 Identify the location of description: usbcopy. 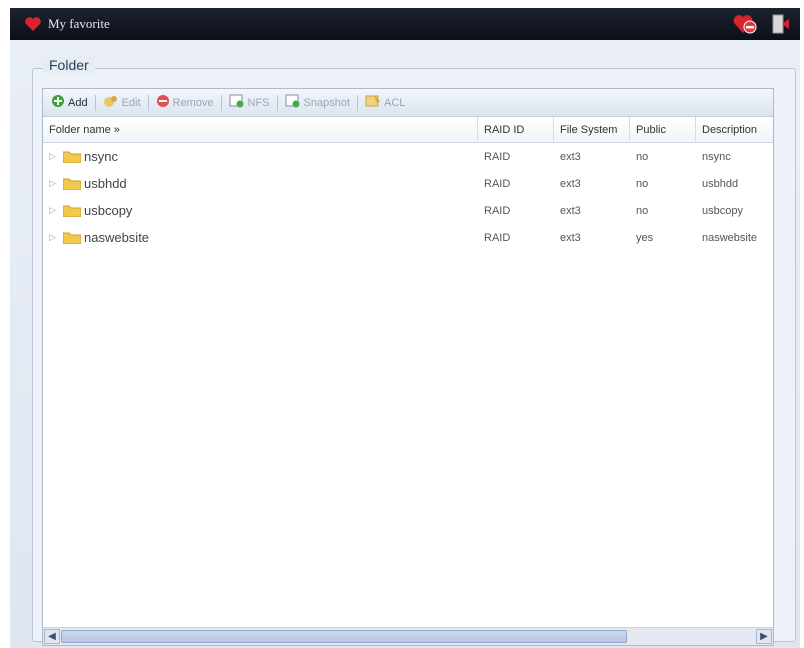
(722, 210).